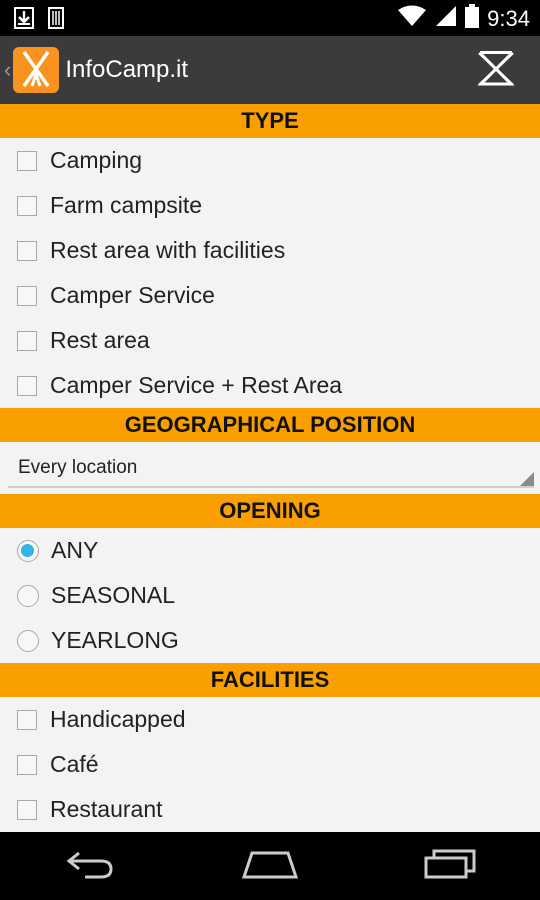 The height and width of the screenshot is (900, 540). Describe the element at coordinates (115, 640) in the screenshot. I see `radio-label: YEARLONG` at that location.